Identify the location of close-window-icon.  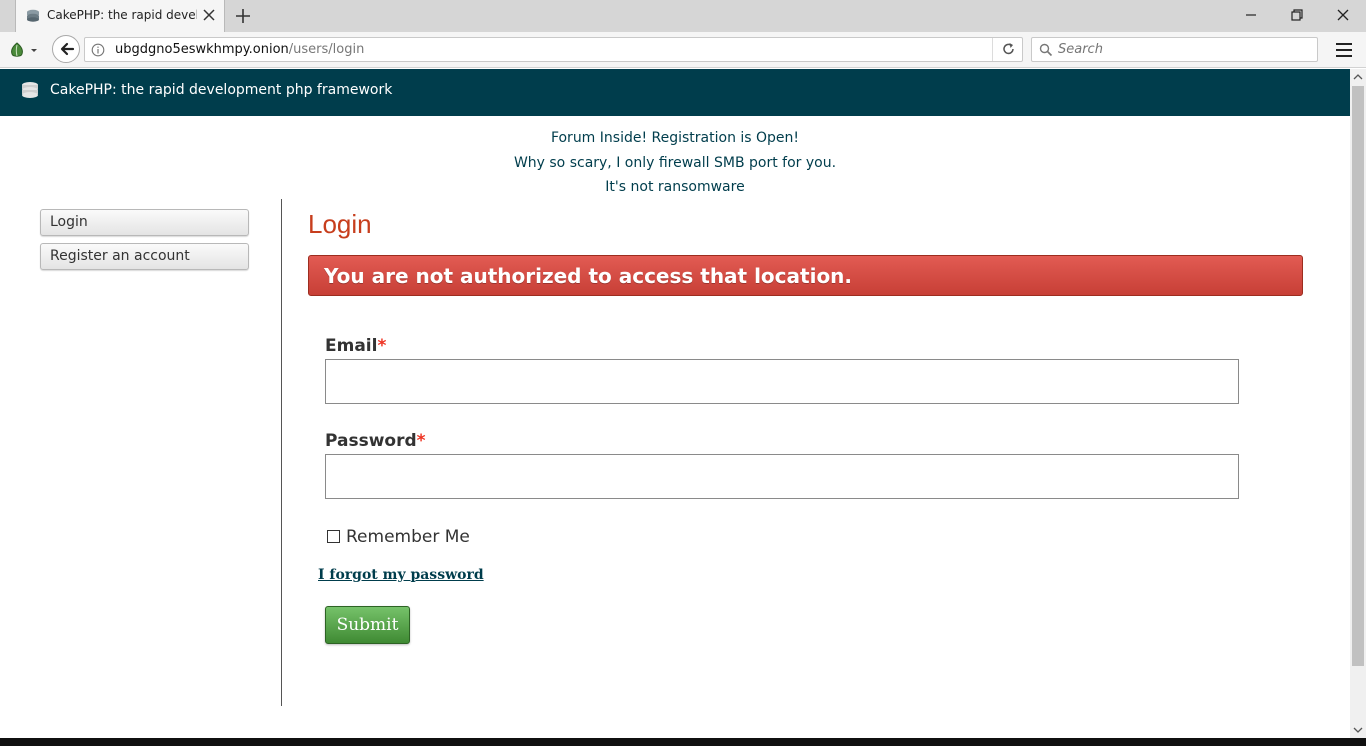
(1343, 15).